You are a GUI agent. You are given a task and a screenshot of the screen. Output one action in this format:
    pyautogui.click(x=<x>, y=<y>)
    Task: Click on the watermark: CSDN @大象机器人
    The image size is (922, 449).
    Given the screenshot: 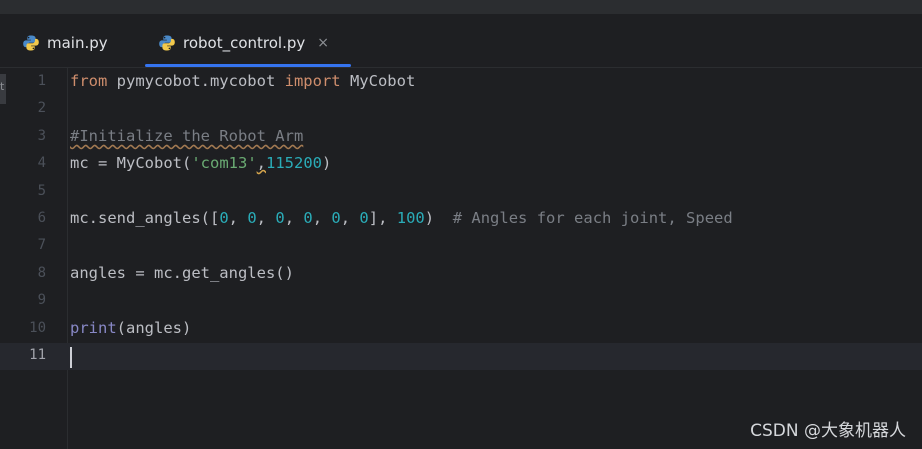 What is the action you would take?
    pyautogui.click(x=828, y=431)
    